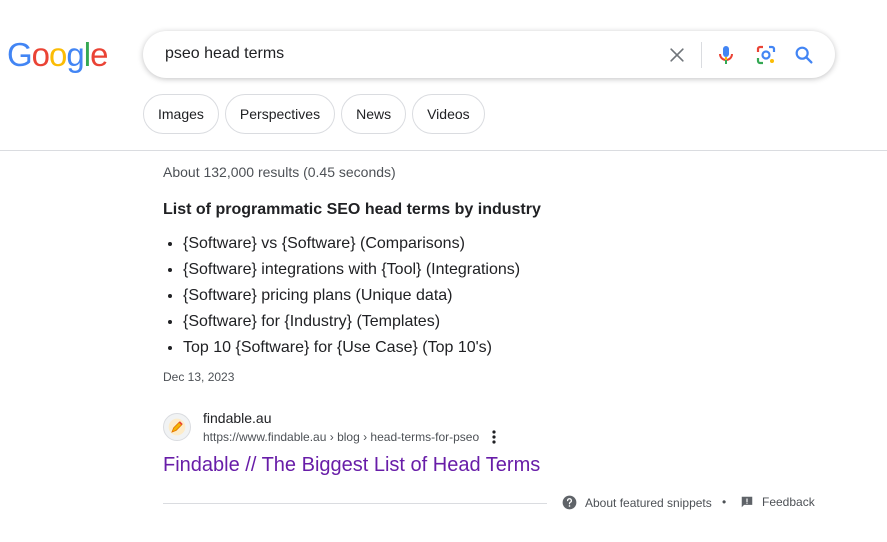 This screenshot has height=542, width=887. I want to click on about-featured-snippets-label: About featured snippets, so click(648, 502).